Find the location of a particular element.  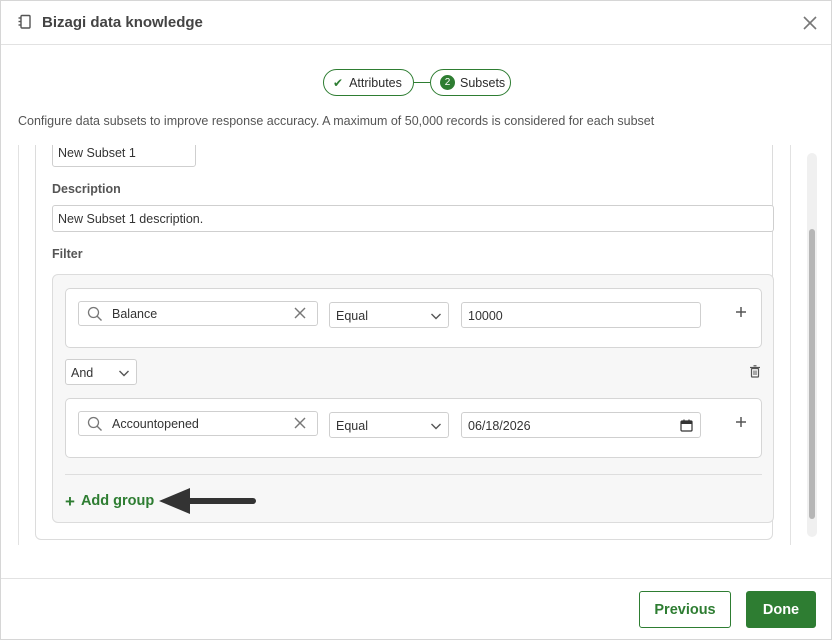

add-group-button: + Add group is located at coordinates (109, 501).